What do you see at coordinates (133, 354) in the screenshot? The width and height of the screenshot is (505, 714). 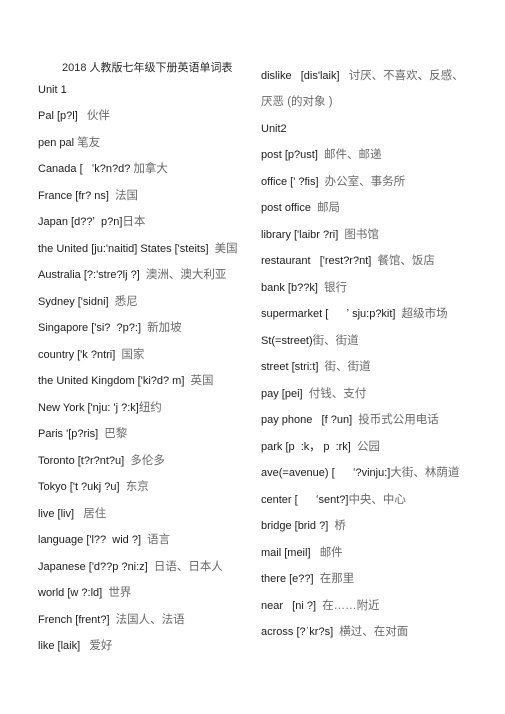 I see `chinese-meaning: 国家` at bounding box center [133, 354].